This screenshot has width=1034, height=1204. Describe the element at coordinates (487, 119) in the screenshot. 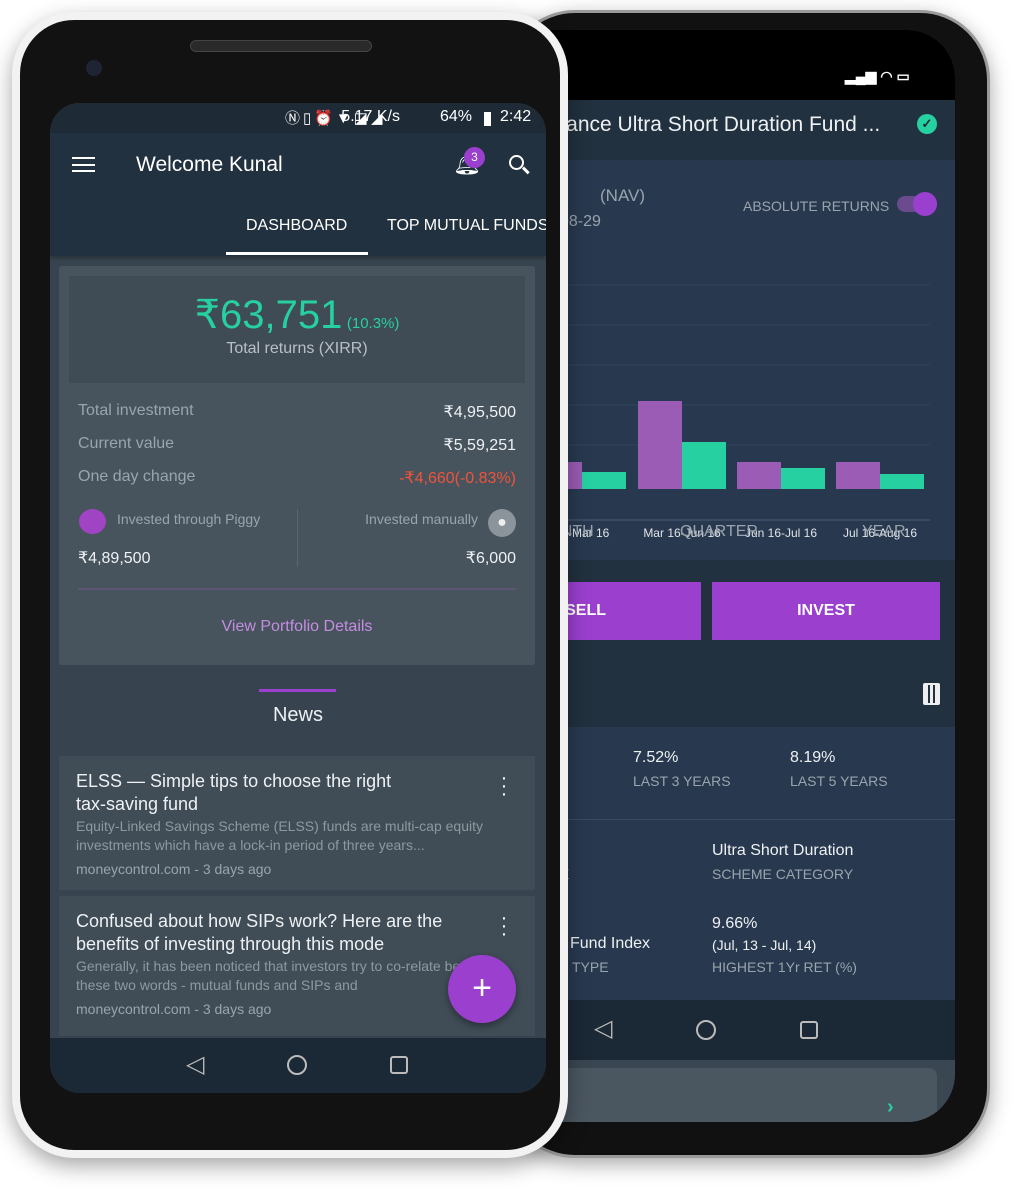

I see `battery-icon` at that location.